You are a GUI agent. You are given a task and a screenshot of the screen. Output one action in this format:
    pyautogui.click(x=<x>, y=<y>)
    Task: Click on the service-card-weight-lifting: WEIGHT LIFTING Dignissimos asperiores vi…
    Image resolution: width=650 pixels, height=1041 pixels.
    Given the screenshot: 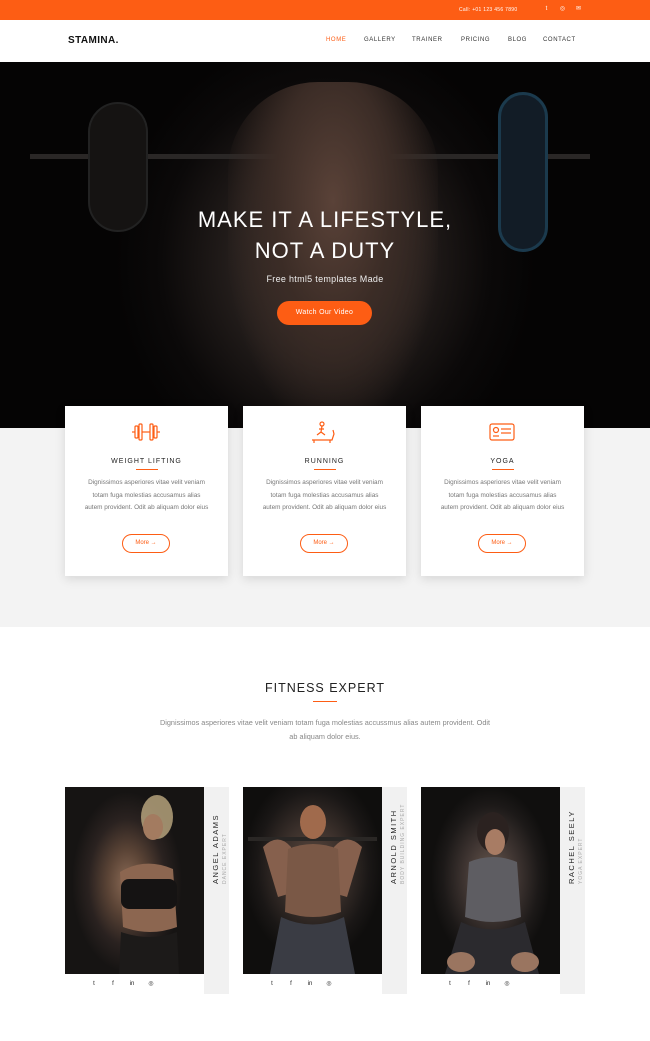 What is the action you would take?
    pyautogui.click(x=146, y=491)
    